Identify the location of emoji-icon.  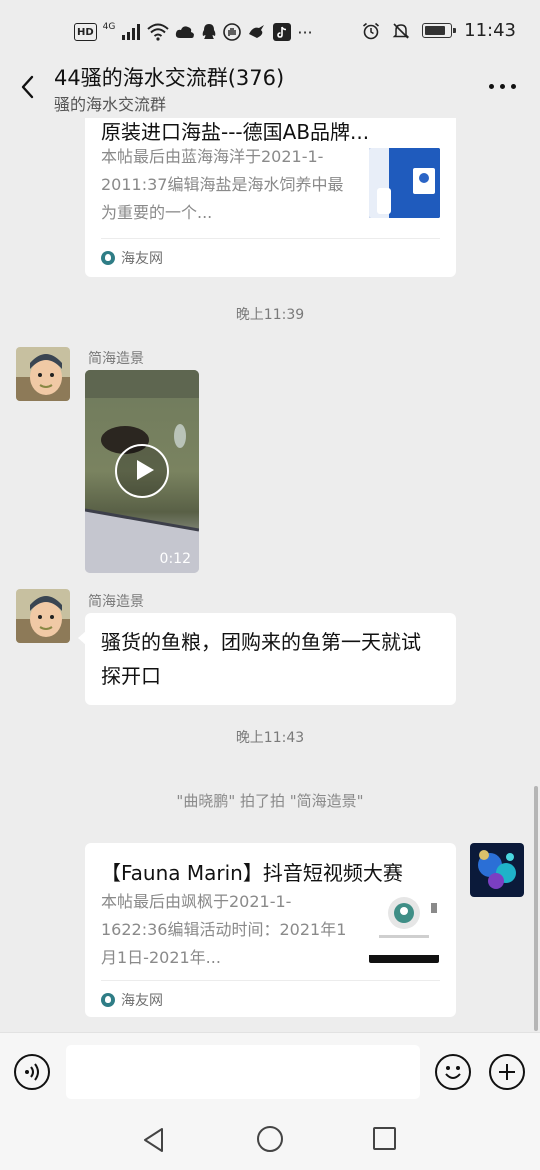
(453, 1072).